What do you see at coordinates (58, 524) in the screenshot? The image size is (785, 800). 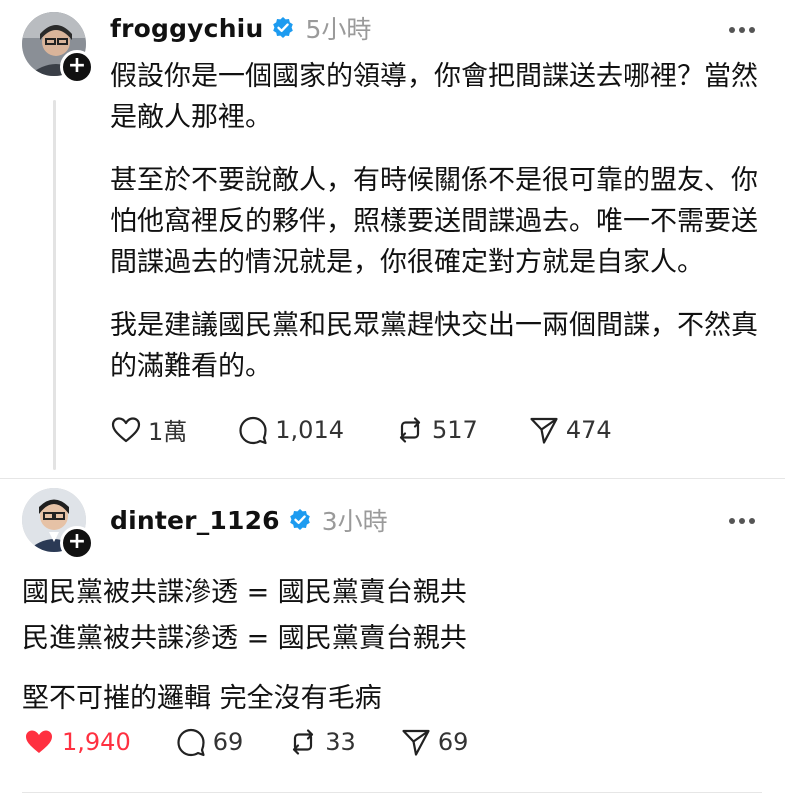 I see `avatar-dinter: +` at bounding box center [58, 524].